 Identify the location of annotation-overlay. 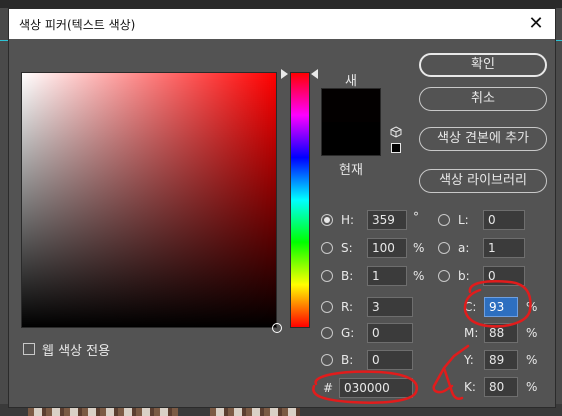
(422, 342).